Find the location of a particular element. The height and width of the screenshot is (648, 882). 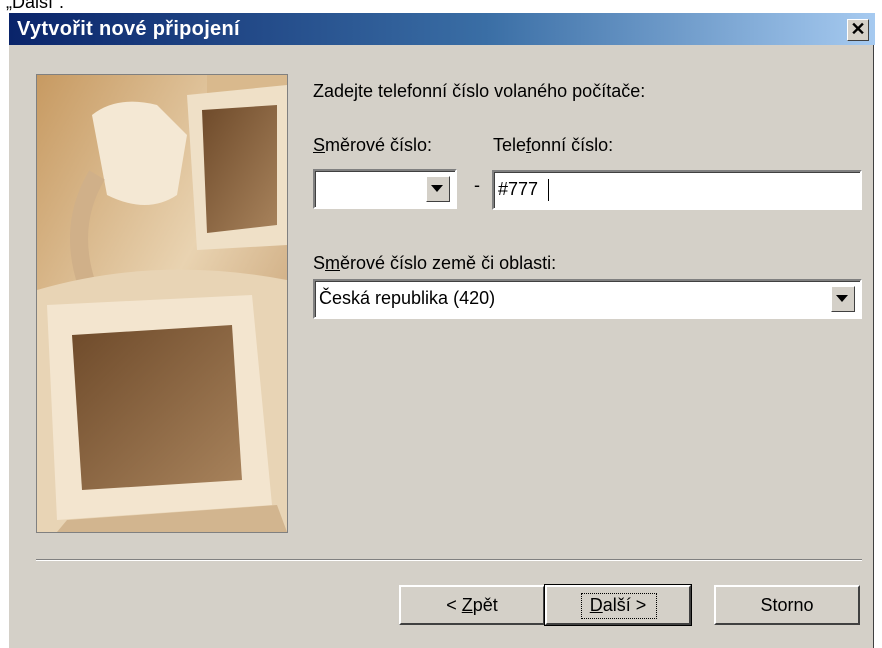

area-code-dropdown-button is located at coordinates (438, 189).